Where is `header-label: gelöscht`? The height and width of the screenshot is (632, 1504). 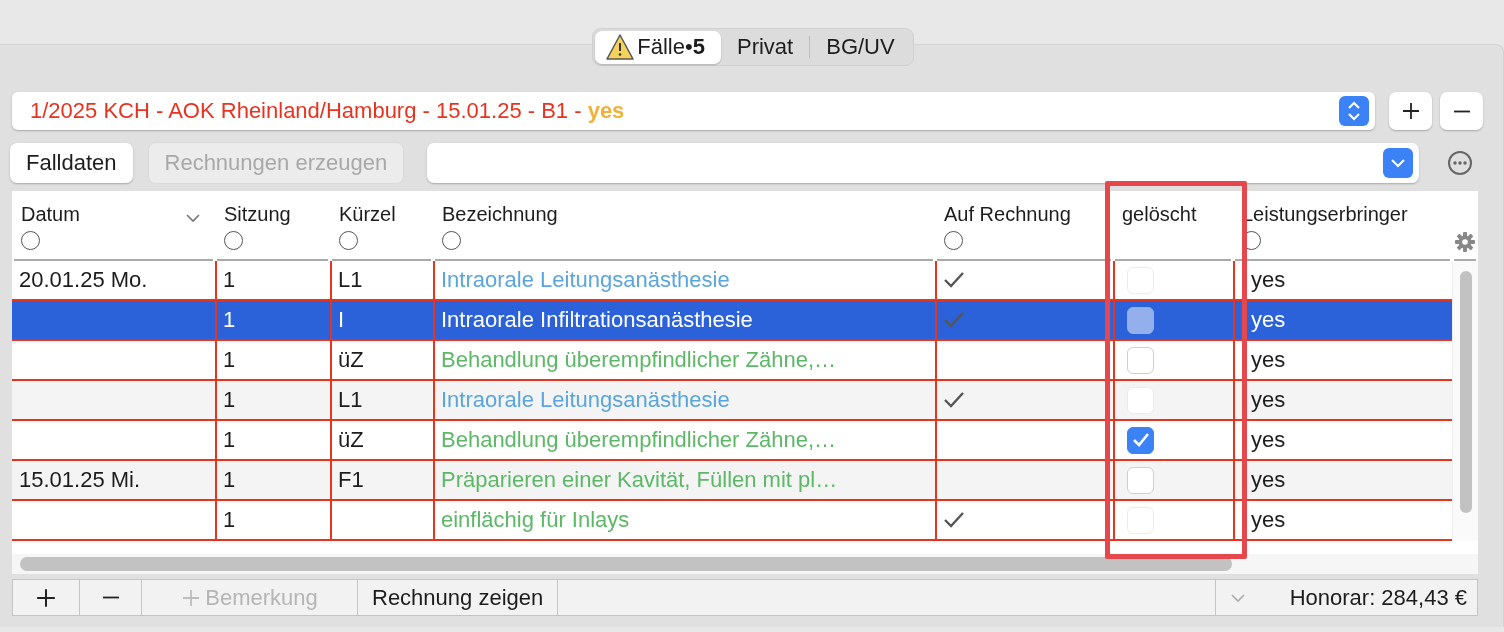 header-label: gelöscht is located at coordinates (1159, 214).